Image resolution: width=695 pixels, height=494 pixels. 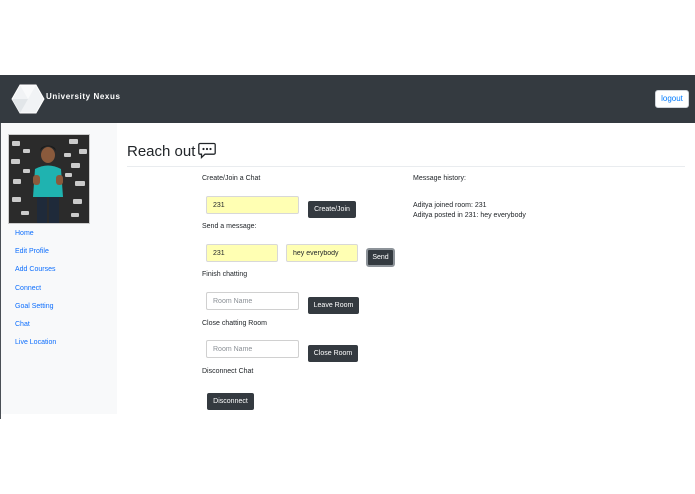 What do you see at coordinates (228, 371) in the screenshot?
I see `disconnect-label: Disconnect Chat` at bounding box center [228, 371].